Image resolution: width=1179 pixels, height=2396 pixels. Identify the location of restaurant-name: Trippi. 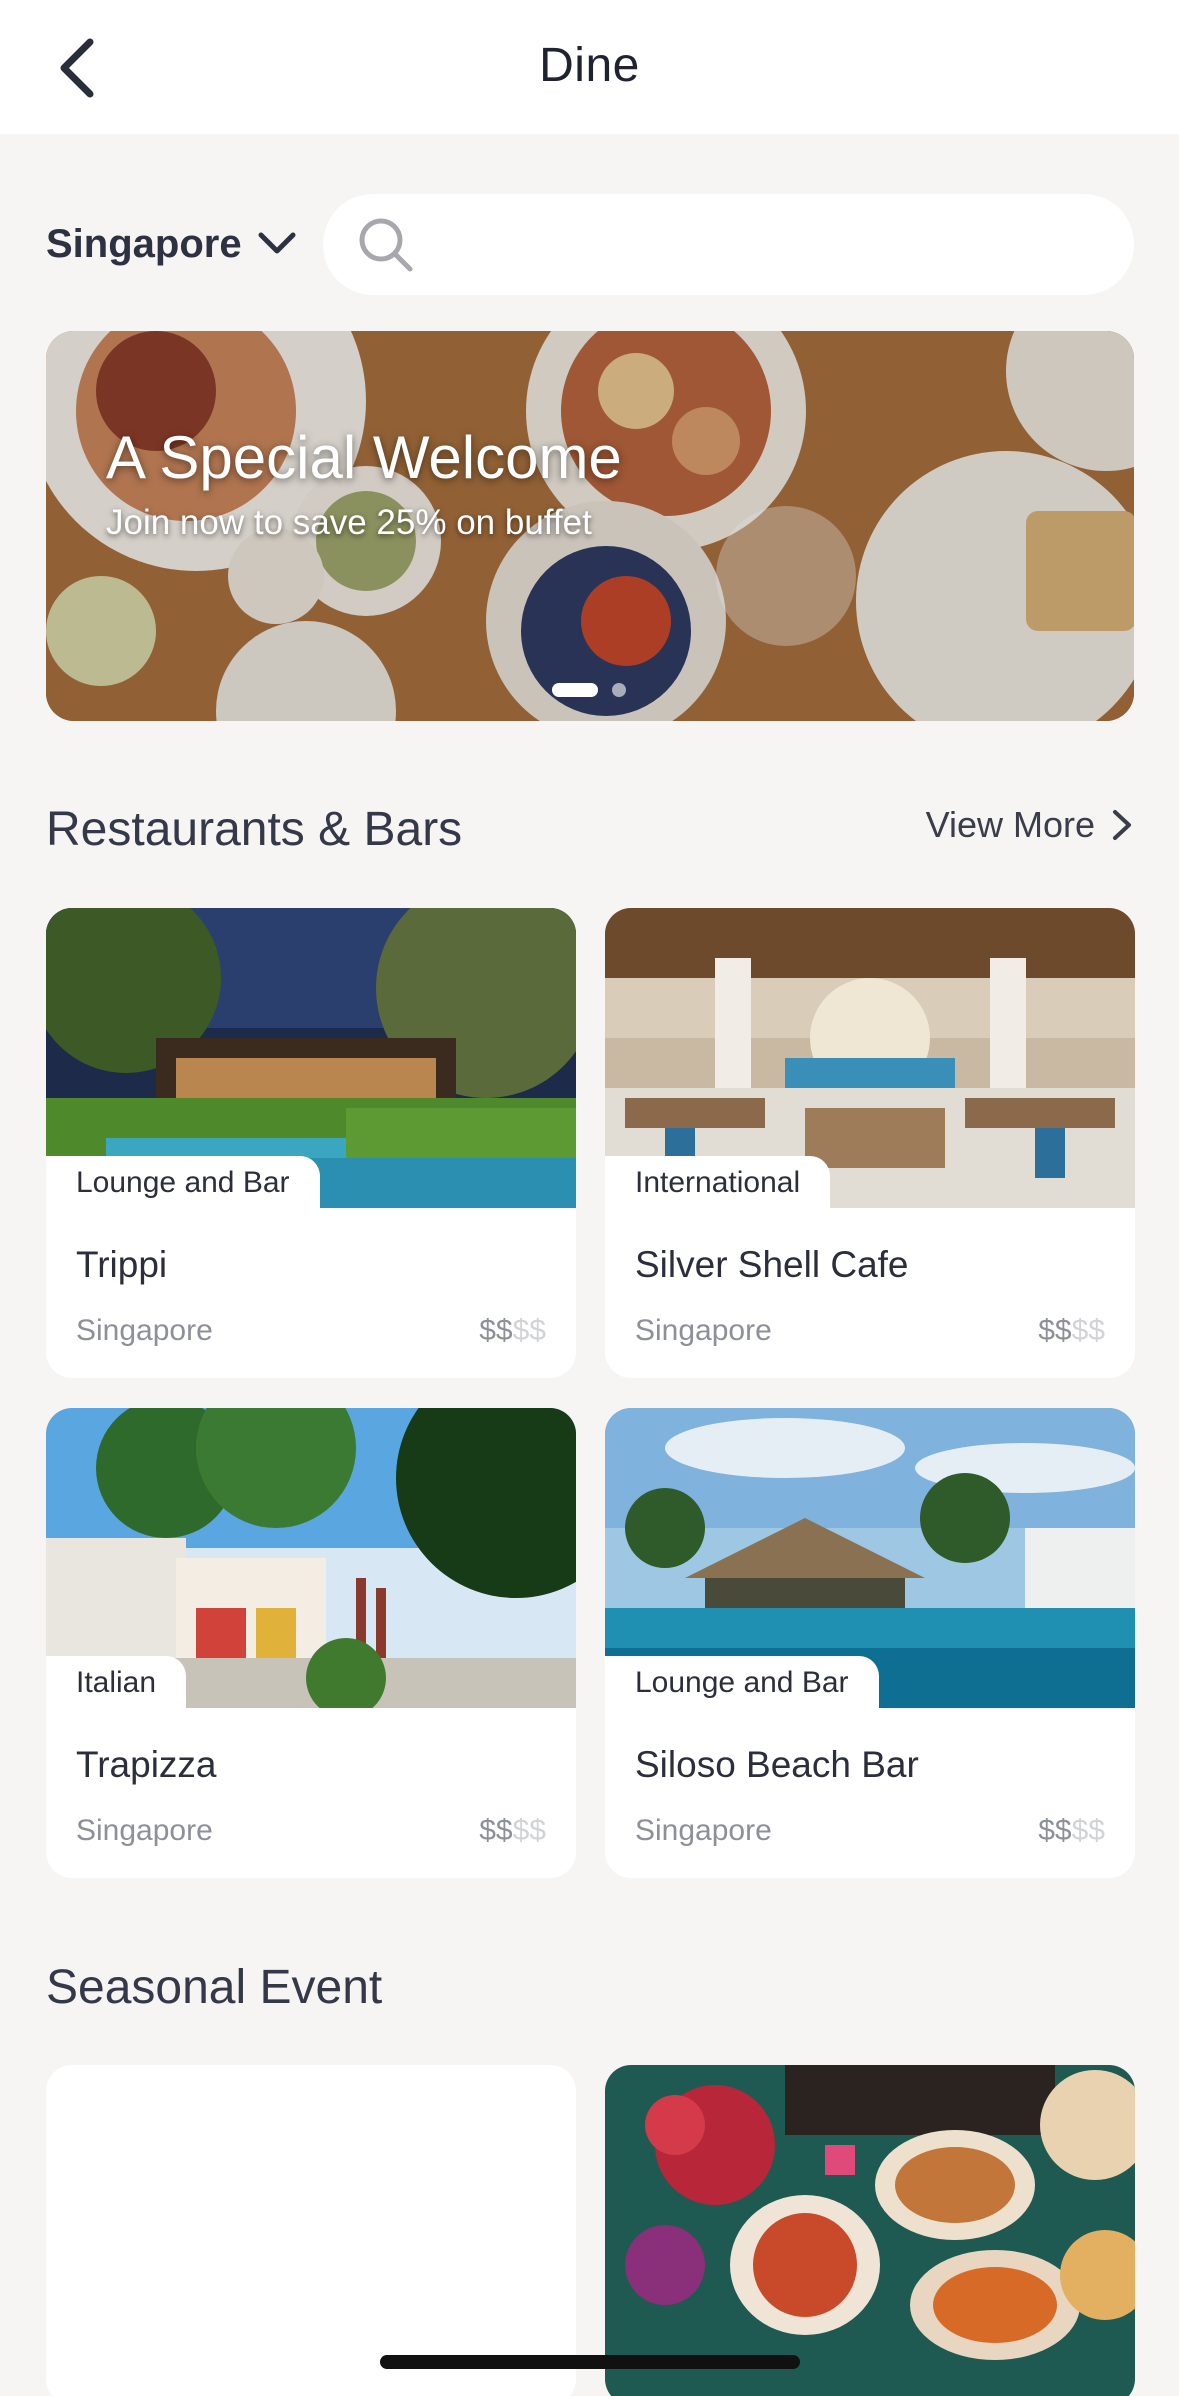
(122, 1264).